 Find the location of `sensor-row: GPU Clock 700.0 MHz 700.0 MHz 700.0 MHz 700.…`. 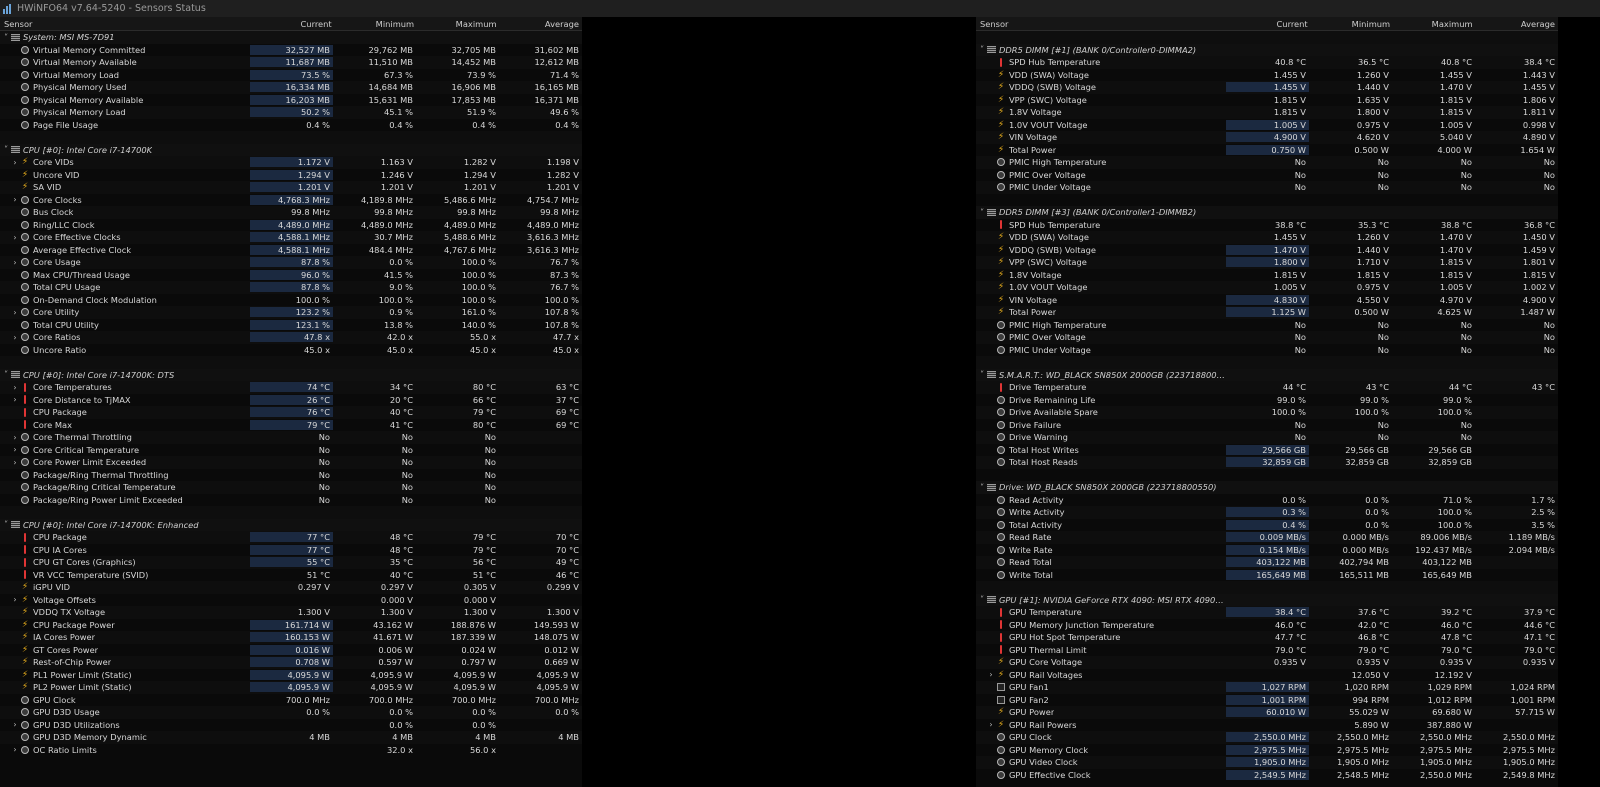

sensor-row: GPU Clock 700.0 MHz 700.0 MHz 700.0 MHz 700.… is located at coordinates (291, 700).